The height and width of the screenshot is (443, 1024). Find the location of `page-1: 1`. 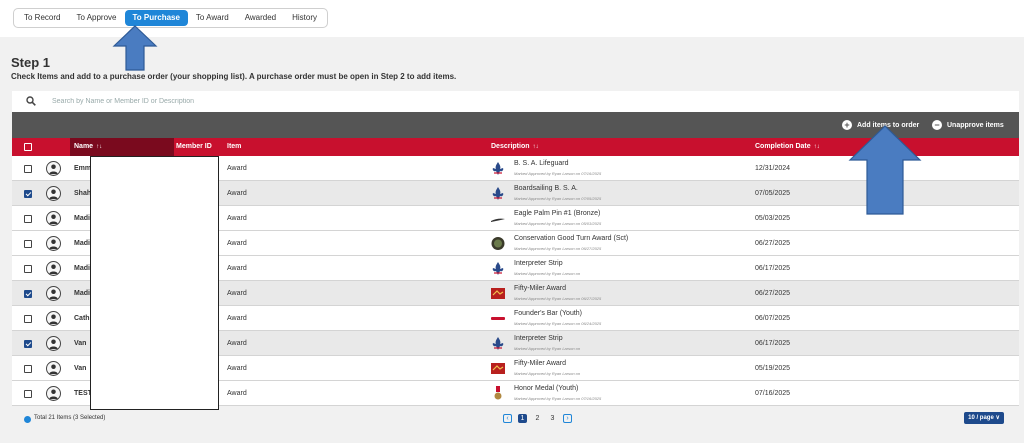

page-1: 1 is located at coordinates (522, 418).